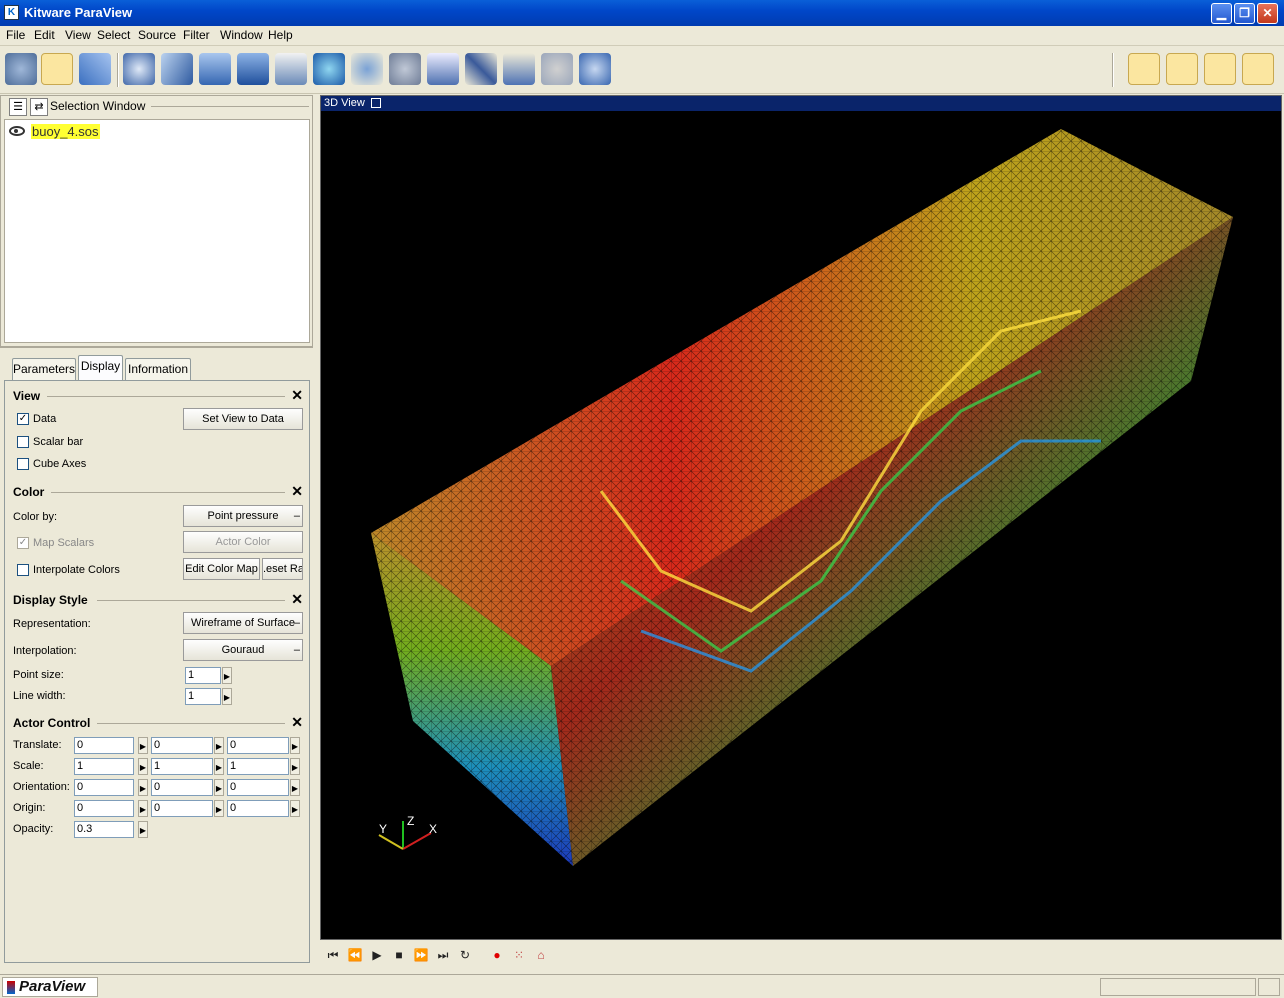 The width and height of the screenshot is (1284, 998). I want to click on camera-track-icon: ⌂, so click(541, 955).